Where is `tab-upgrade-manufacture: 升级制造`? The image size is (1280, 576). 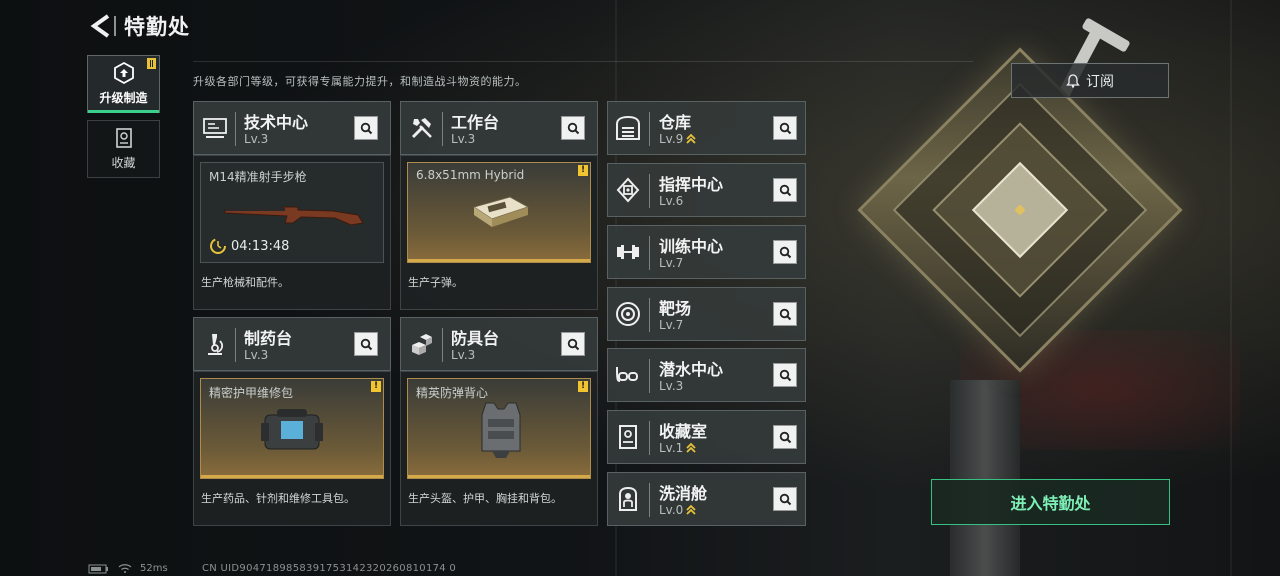 tab-upgrade-manufacture: 升级制造 is located at coordinates (123, 84).